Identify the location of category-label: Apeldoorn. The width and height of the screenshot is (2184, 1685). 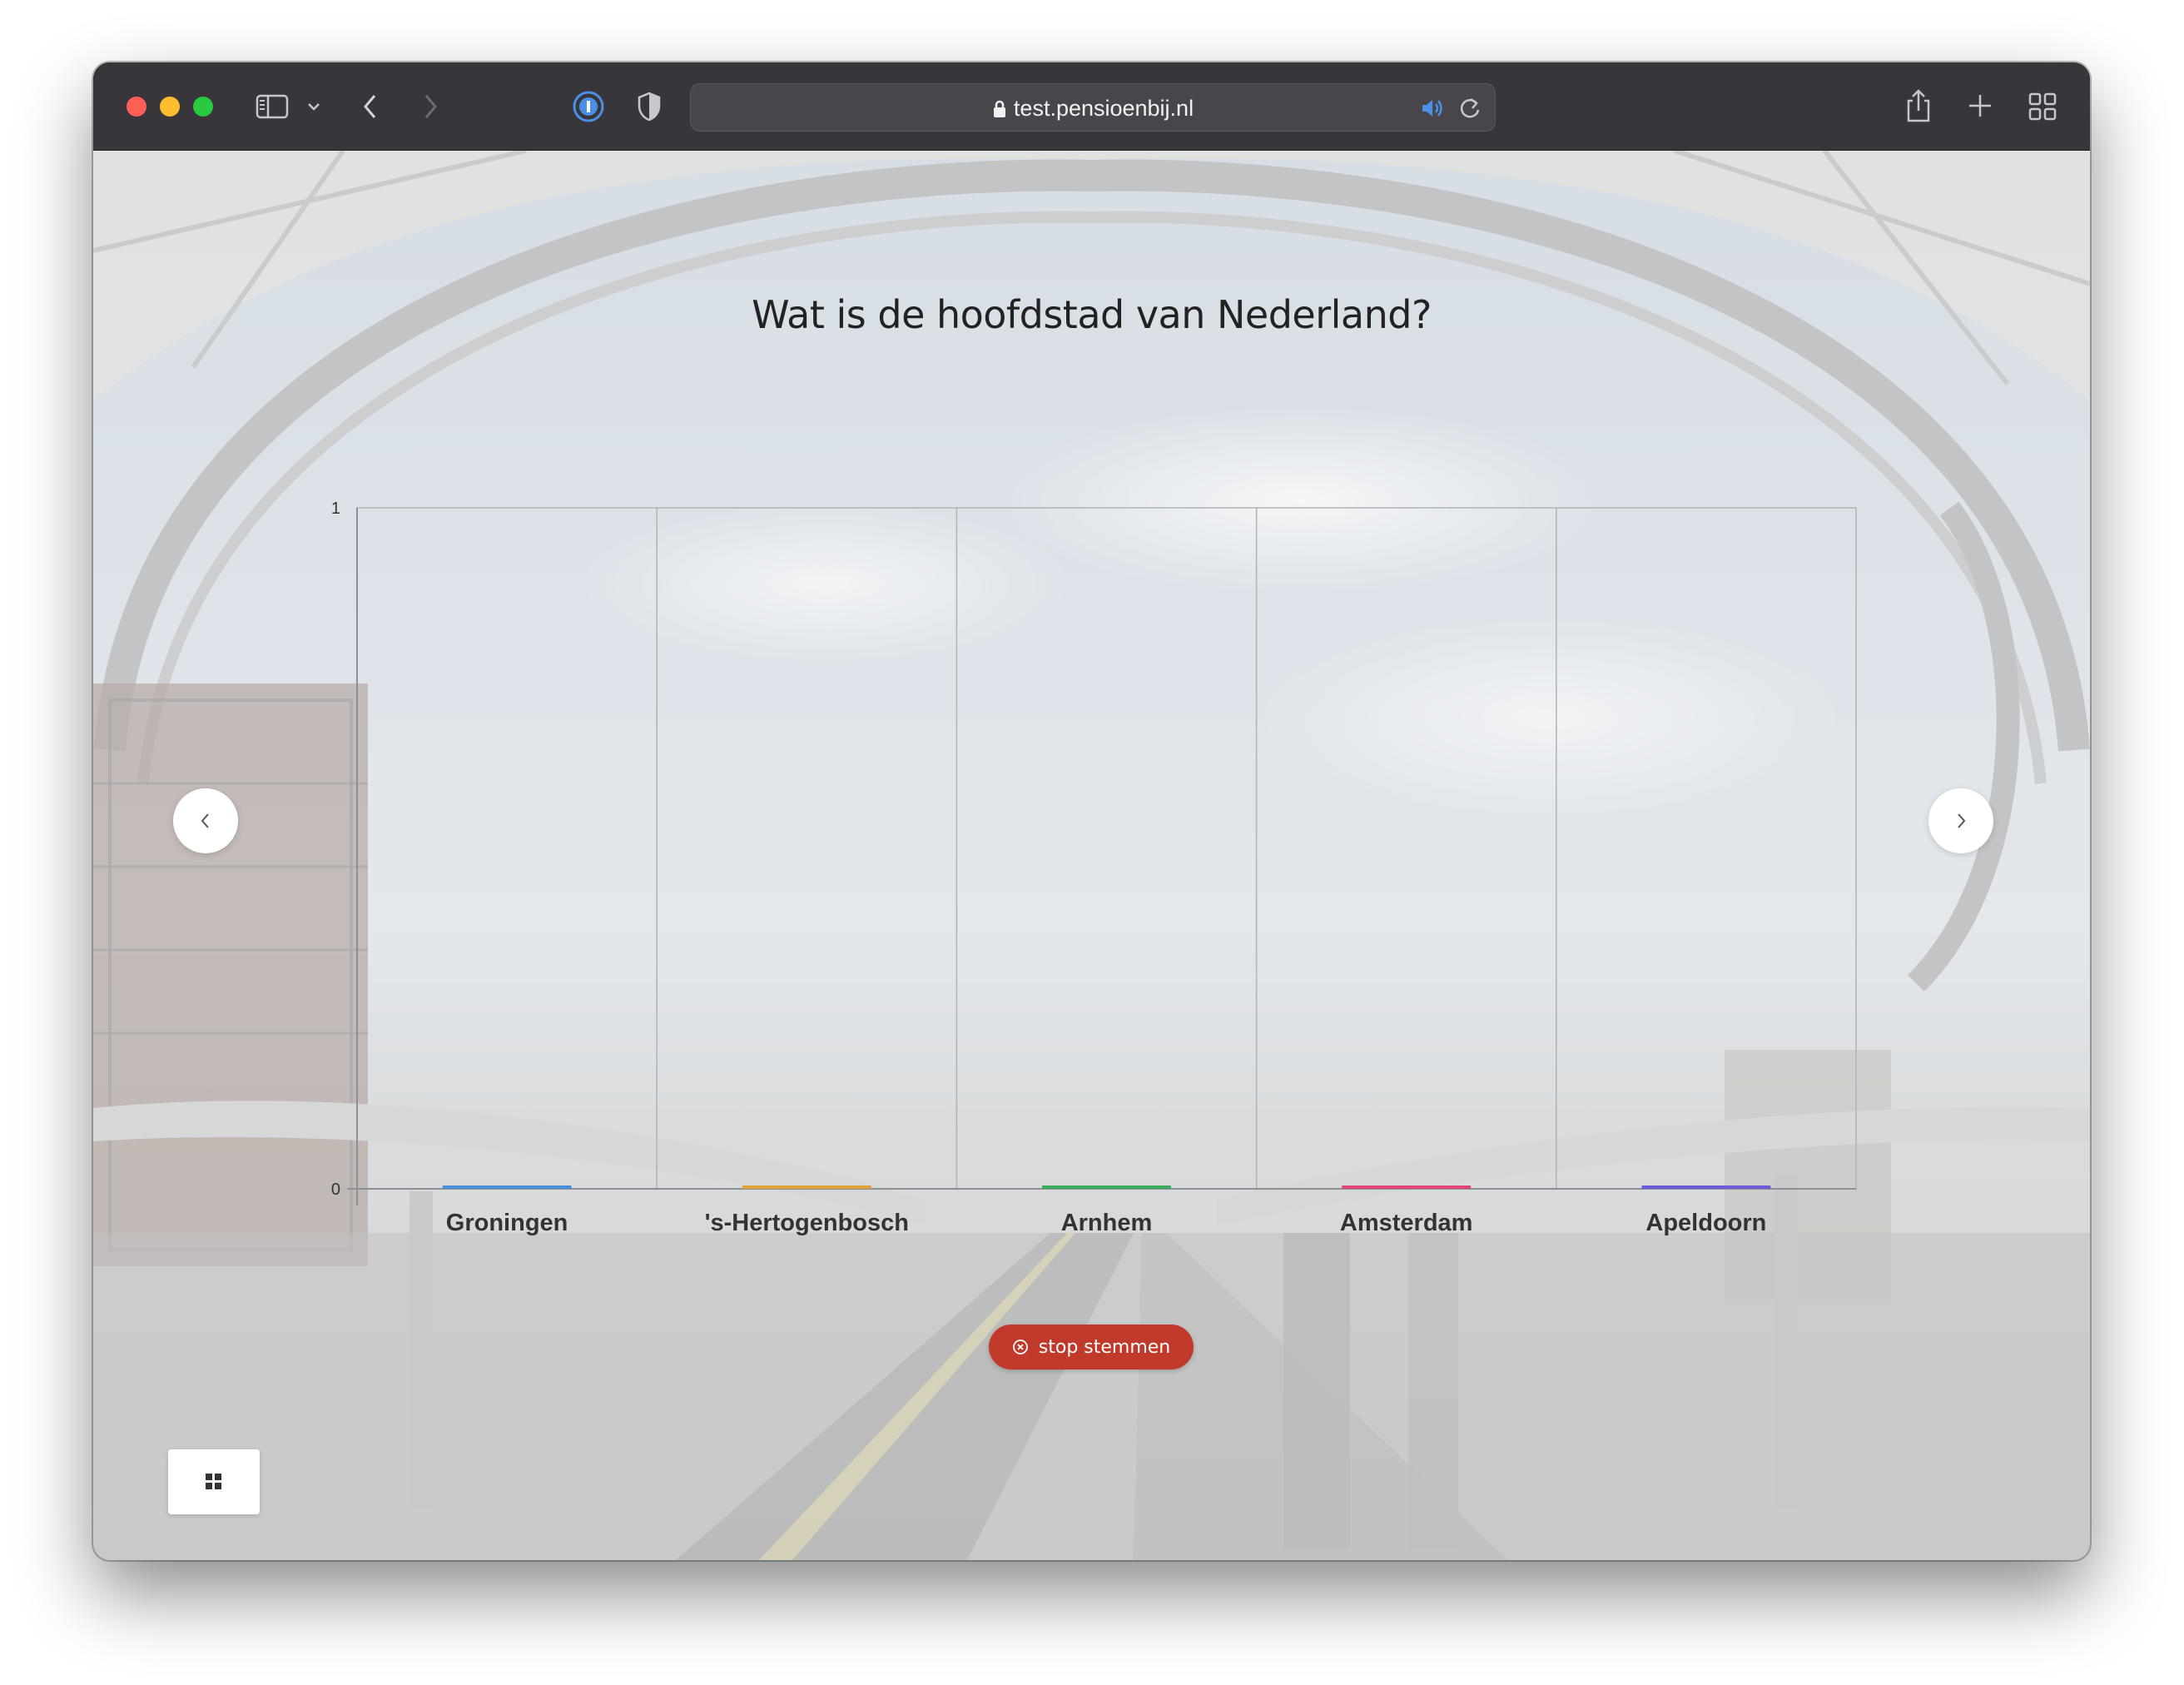
(1705, 1223).